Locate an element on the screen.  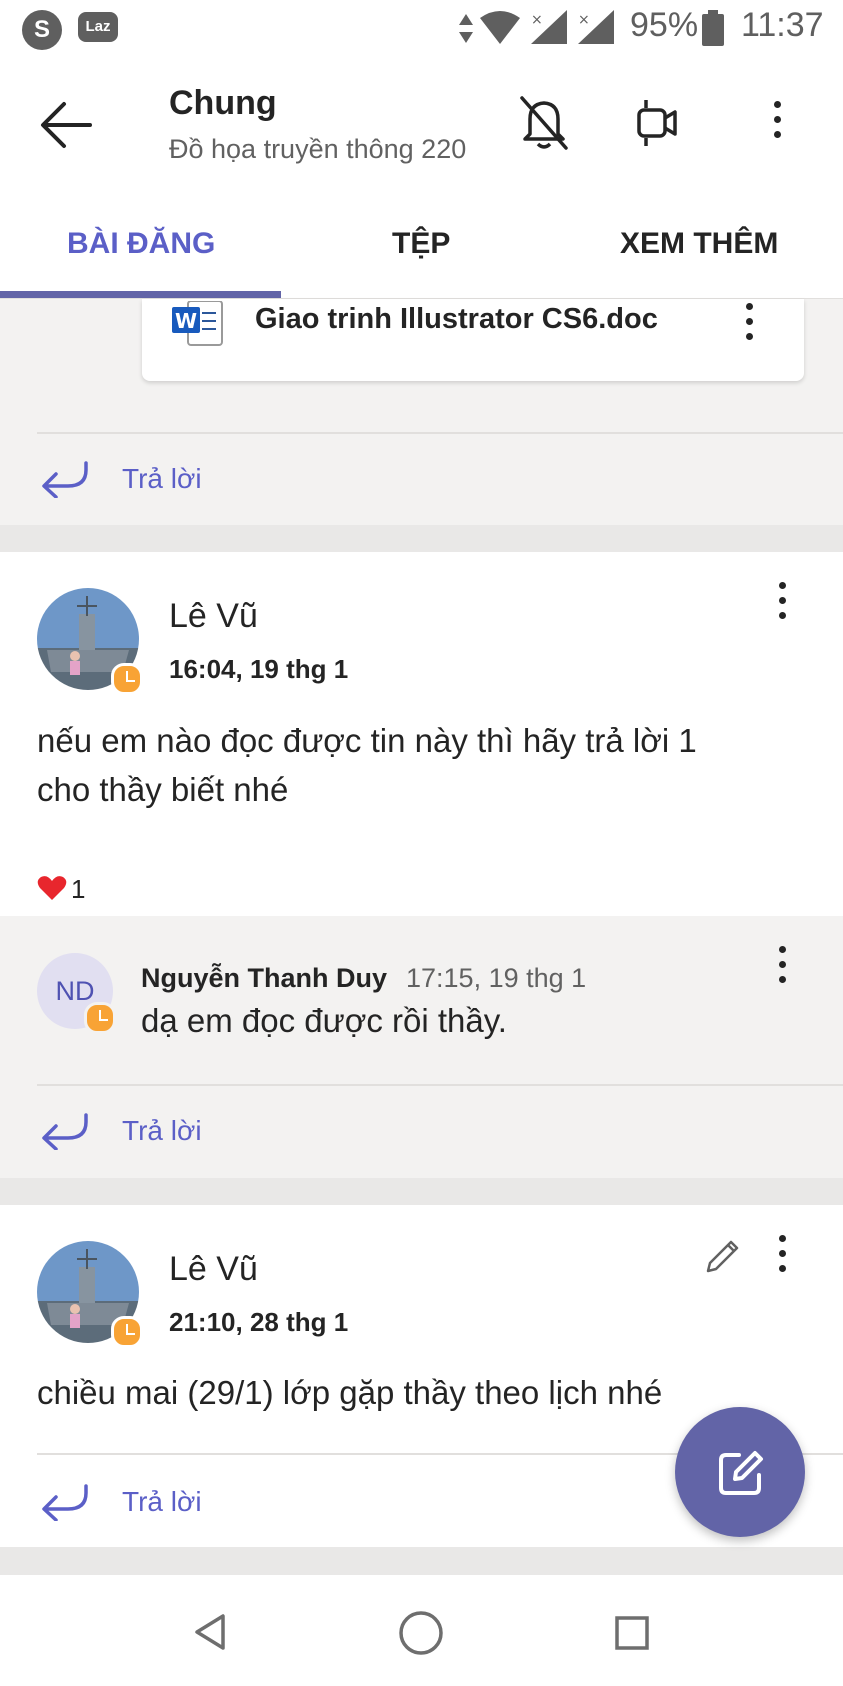
file-attachment: W Giao trinh Illustrator CS6.doc is located at coordinates (473, 340).